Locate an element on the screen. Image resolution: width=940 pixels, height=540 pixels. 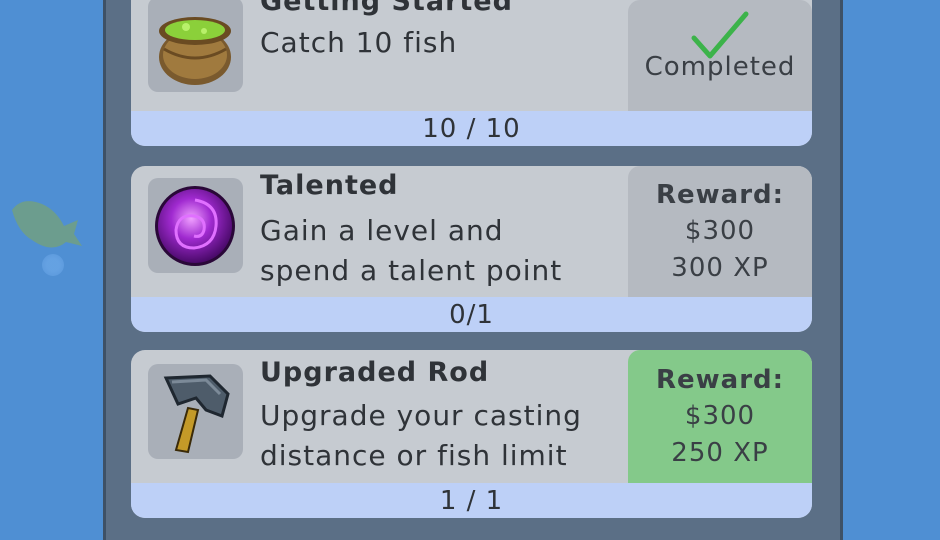
quest-title: Getting Started is located at coordinates (386, 8).